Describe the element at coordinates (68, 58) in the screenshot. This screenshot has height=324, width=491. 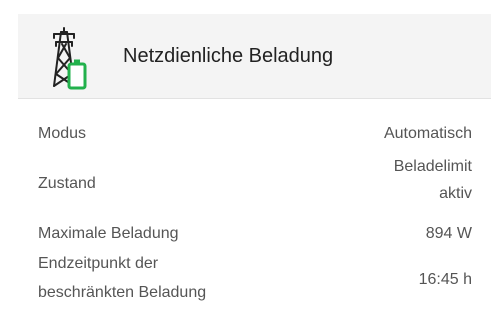
I see `power-pylon-battery-icon` at that location.